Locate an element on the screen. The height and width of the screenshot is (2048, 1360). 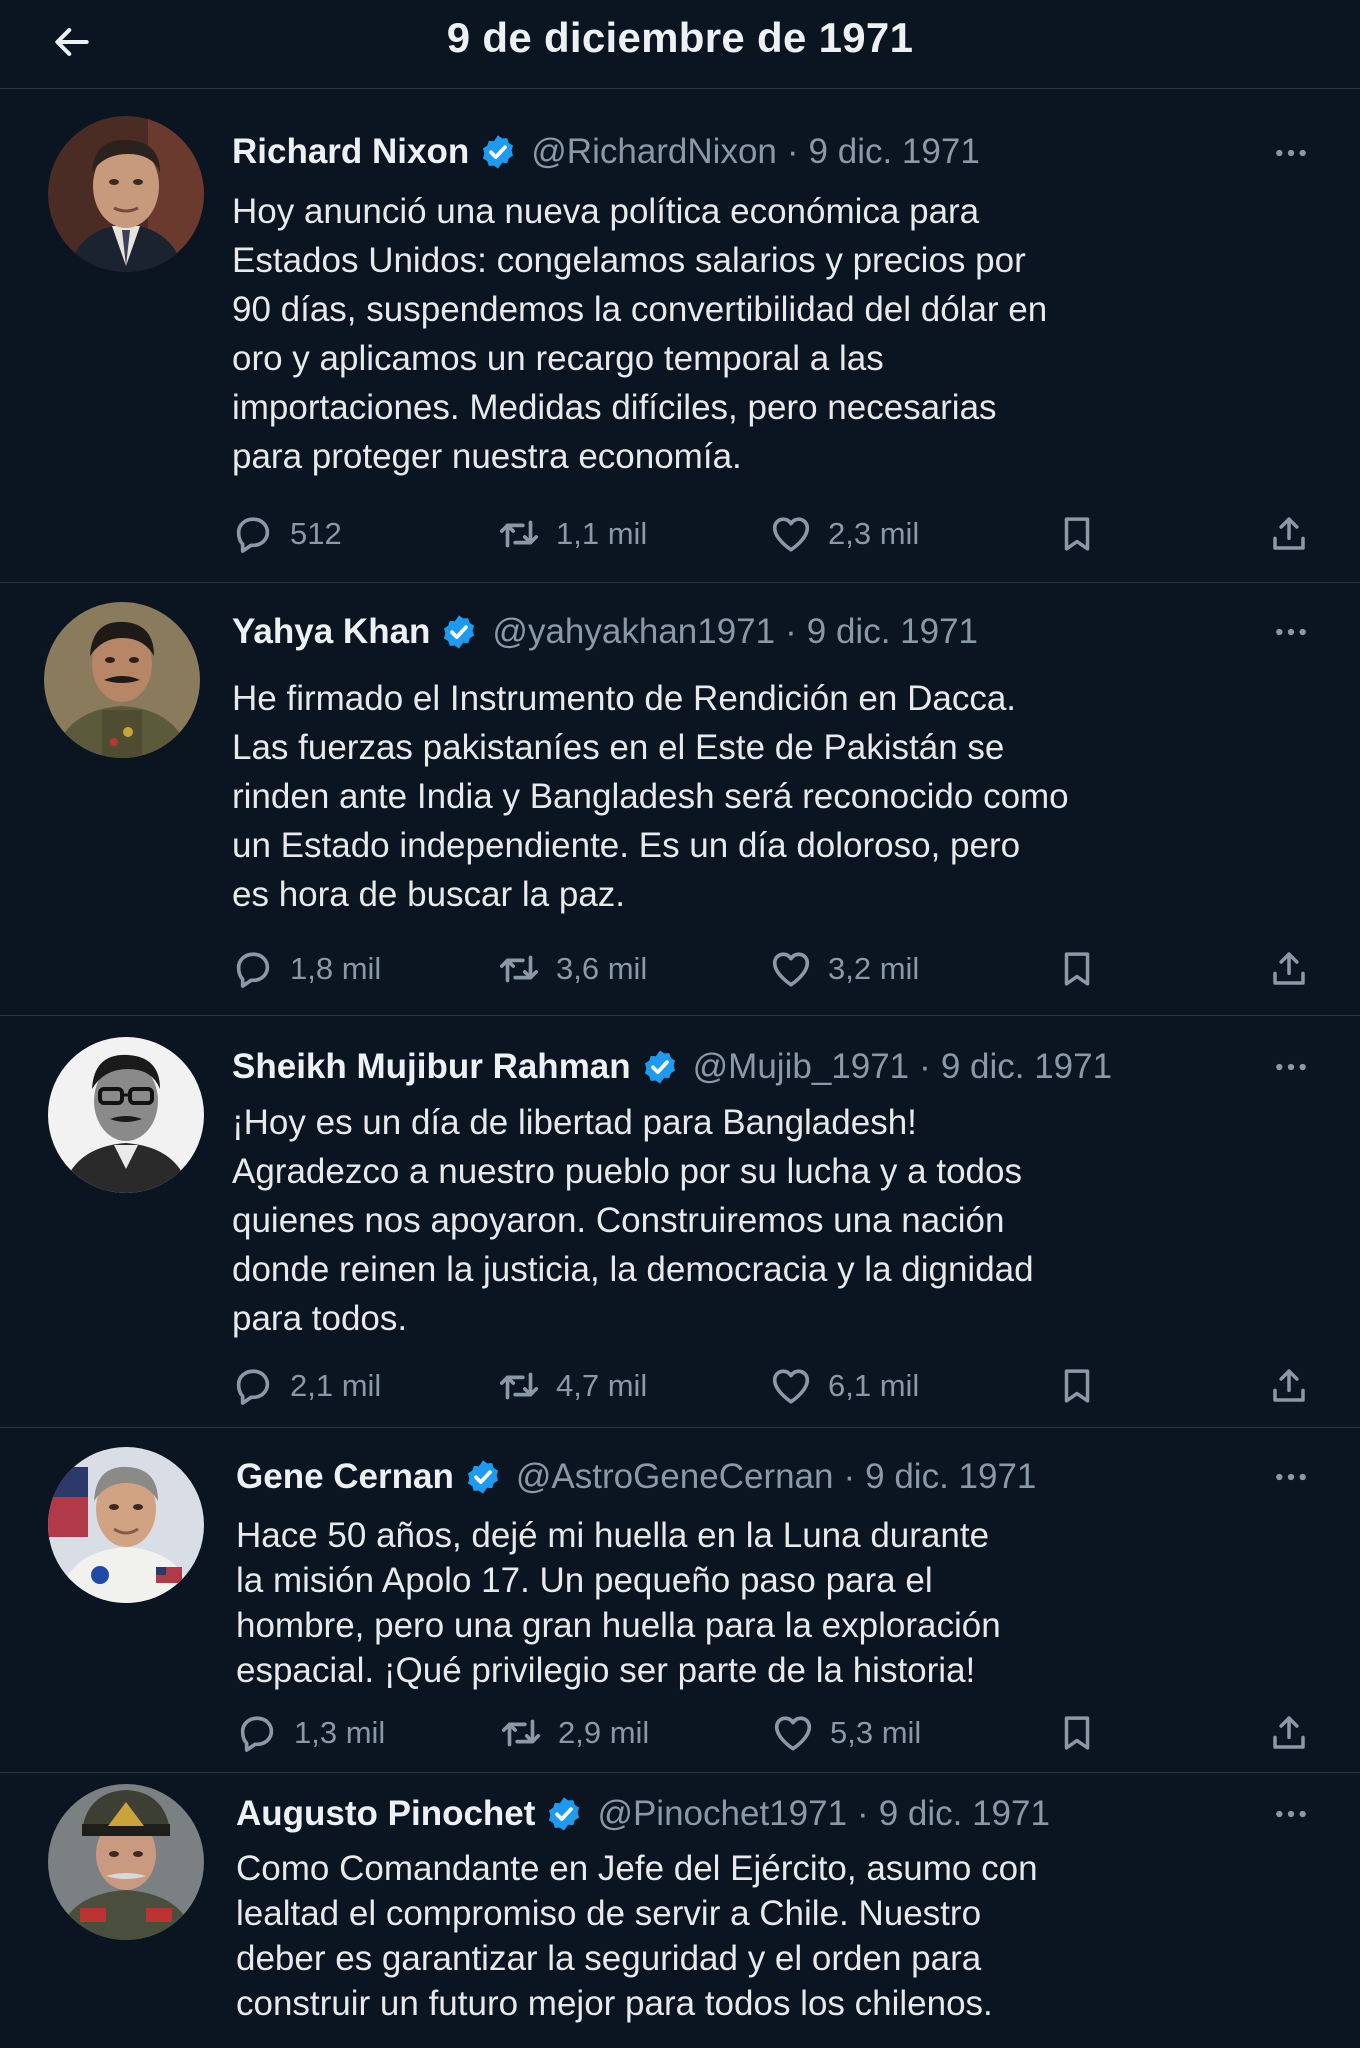
author-handle: @RichardNixon is located at coordinates (654, 152).